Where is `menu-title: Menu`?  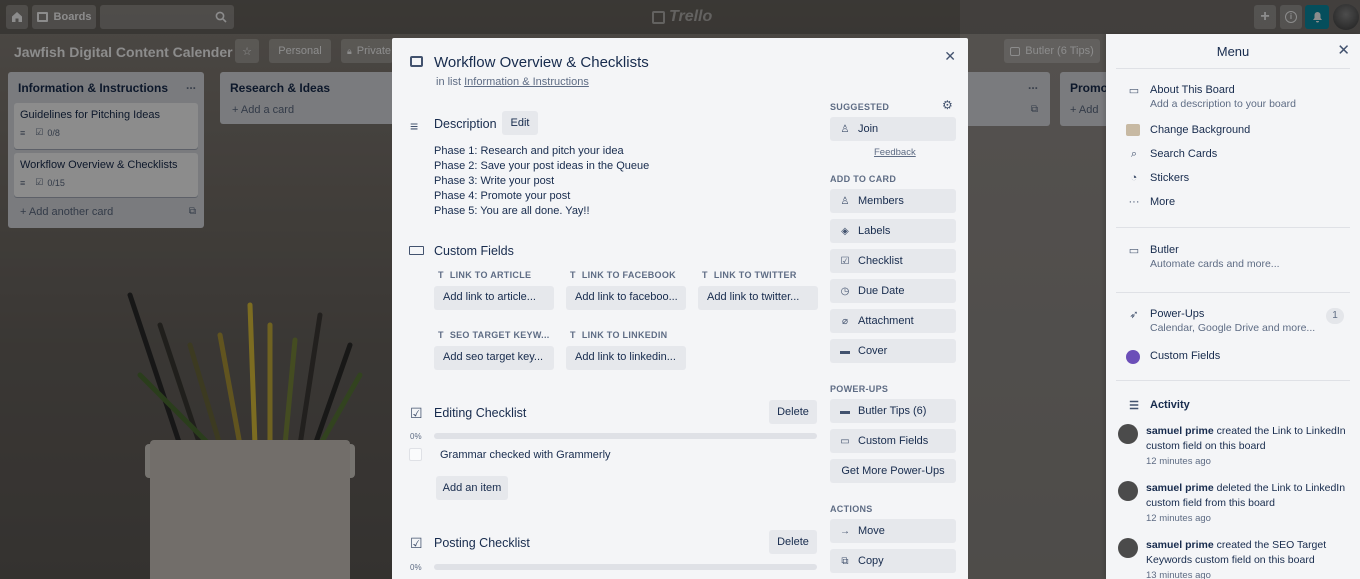 menu-title: Menu is located at coordinates (1233, 51).